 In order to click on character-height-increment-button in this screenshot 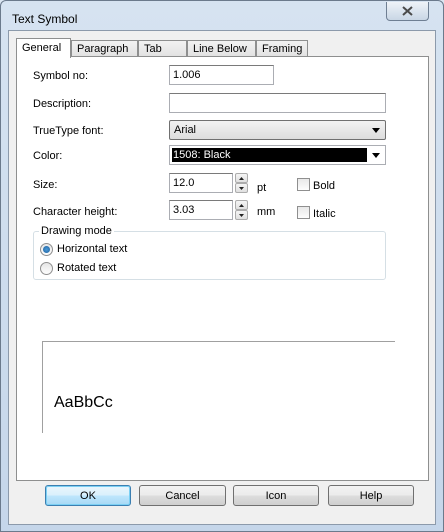, I will do `click(241, 205)`.